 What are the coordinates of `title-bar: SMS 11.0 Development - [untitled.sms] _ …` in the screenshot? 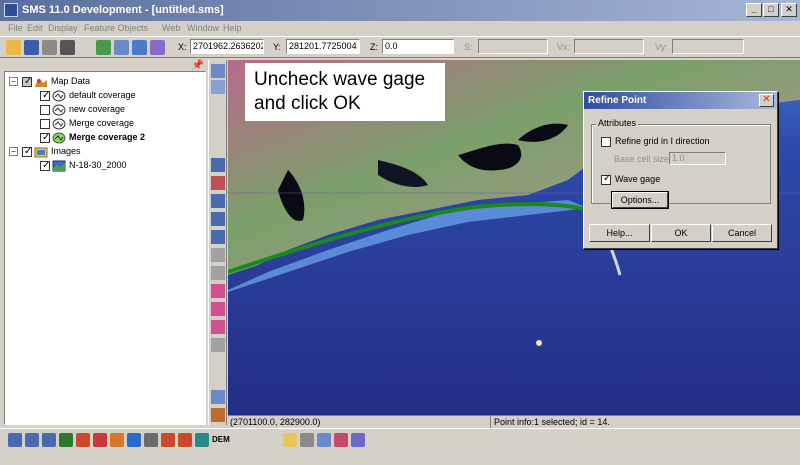 It's located at (400, 10).